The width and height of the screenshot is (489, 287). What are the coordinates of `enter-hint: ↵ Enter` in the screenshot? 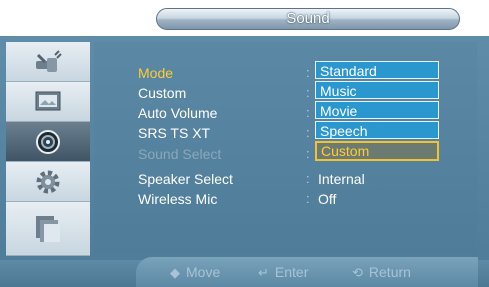 It's located at (283, 272).